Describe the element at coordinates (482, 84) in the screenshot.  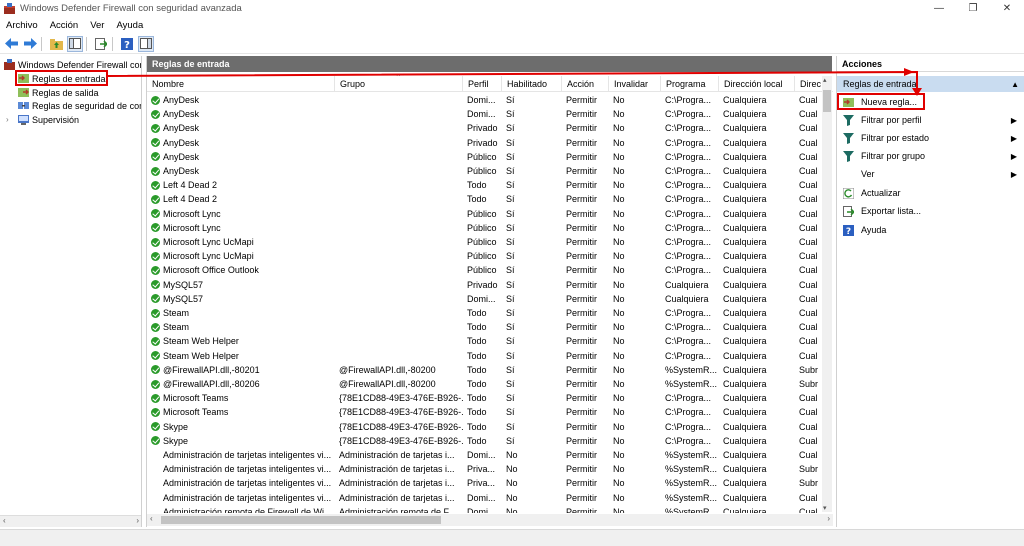
I see `column-perfil: Perfil` at that location.